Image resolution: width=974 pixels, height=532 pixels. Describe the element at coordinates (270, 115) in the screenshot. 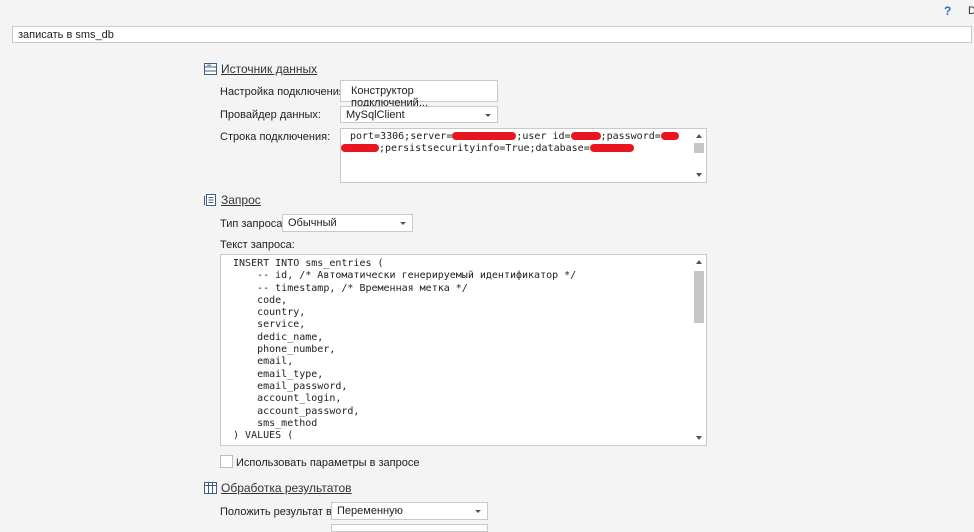

I see `provider-label: Провайдер данных:` at that location.